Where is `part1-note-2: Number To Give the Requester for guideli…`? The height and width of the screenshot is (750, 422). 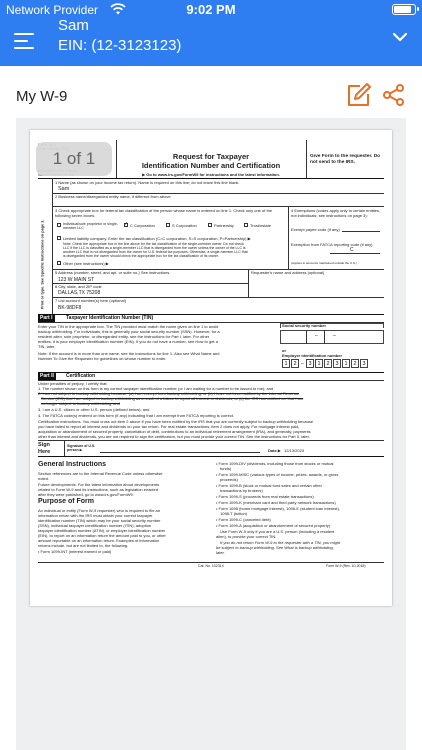
part1-note-2: Number To Give the Requester for guideli… is located at coordinates (102, 358).